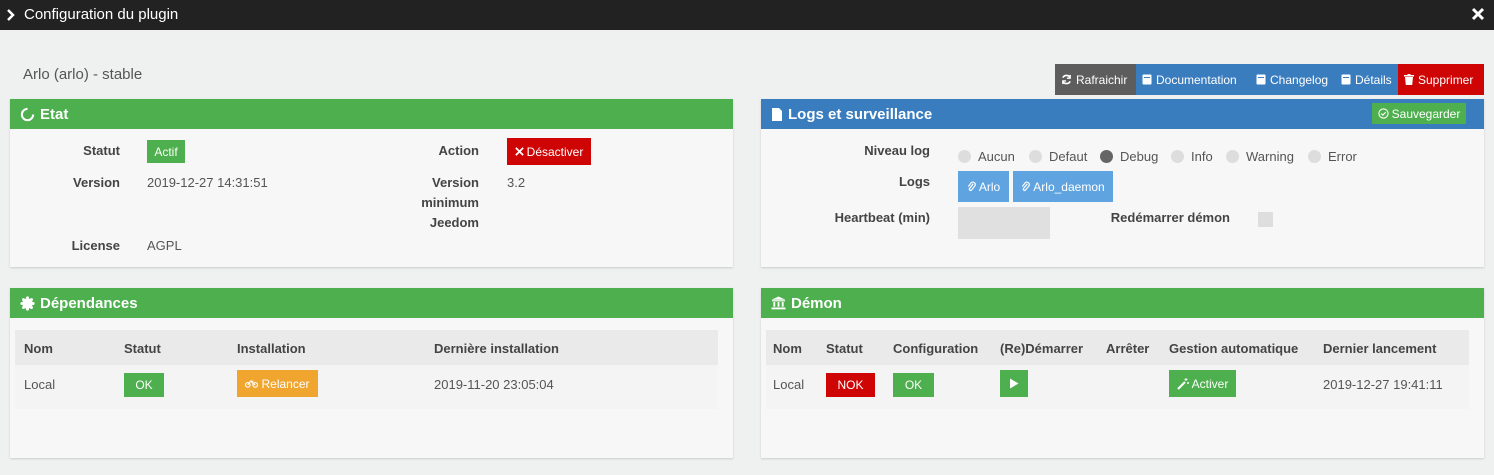 This screenshot has width=1494, height=475. I want to click on trash-icon, so click(1409, 79).